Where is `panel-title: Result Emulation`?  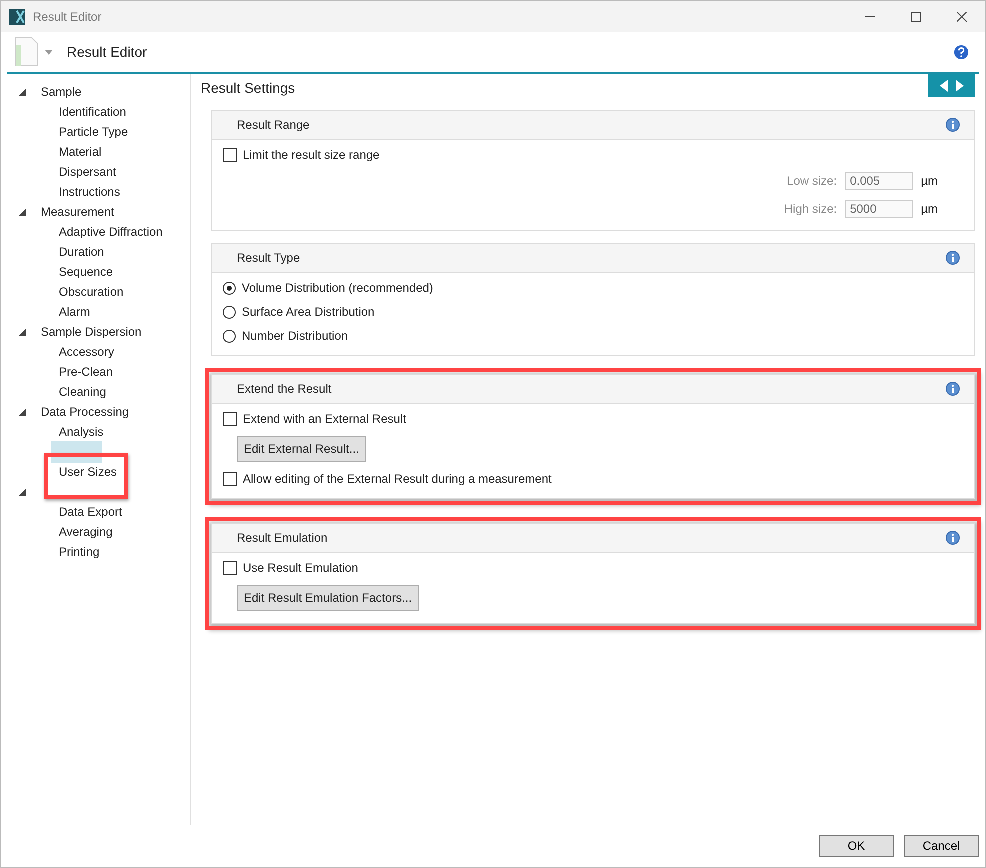 panel-title: Result Emulation is located at coordinates (282, 538).